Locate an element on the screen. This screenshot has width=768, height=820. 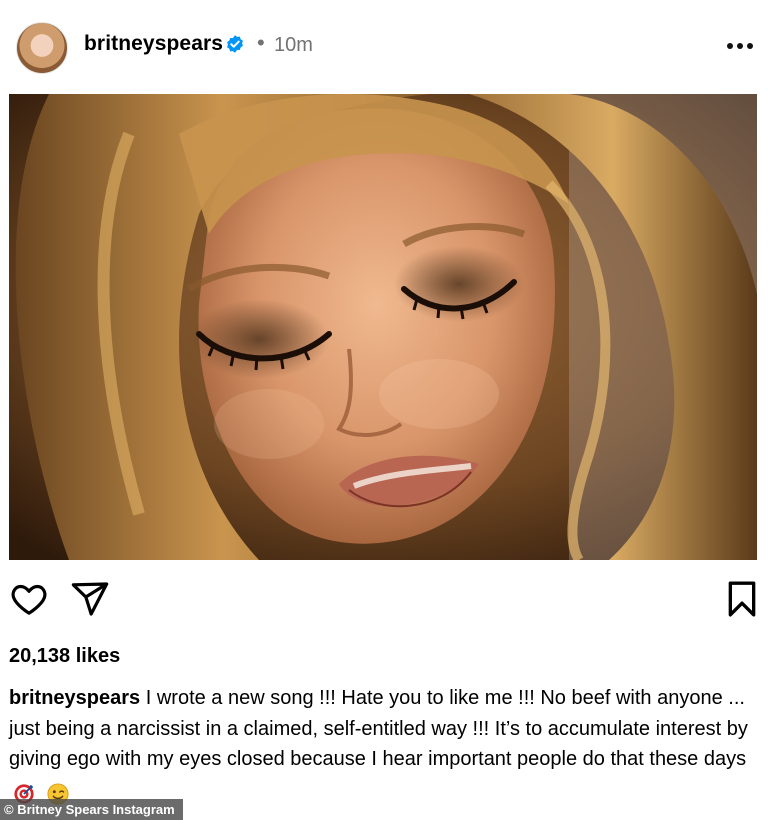
profile-avatar is located at coordinates (42, 48).